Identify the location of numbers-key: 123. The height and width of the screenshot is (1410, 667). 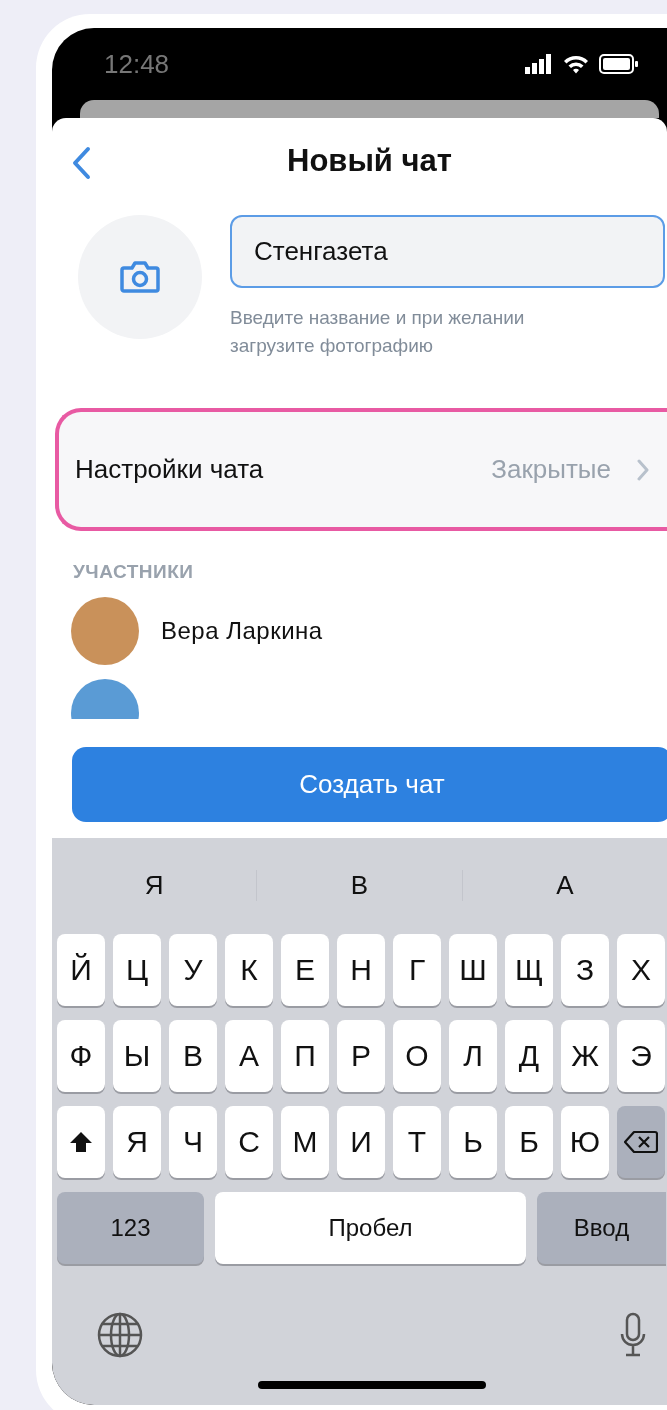
(130, 1228).